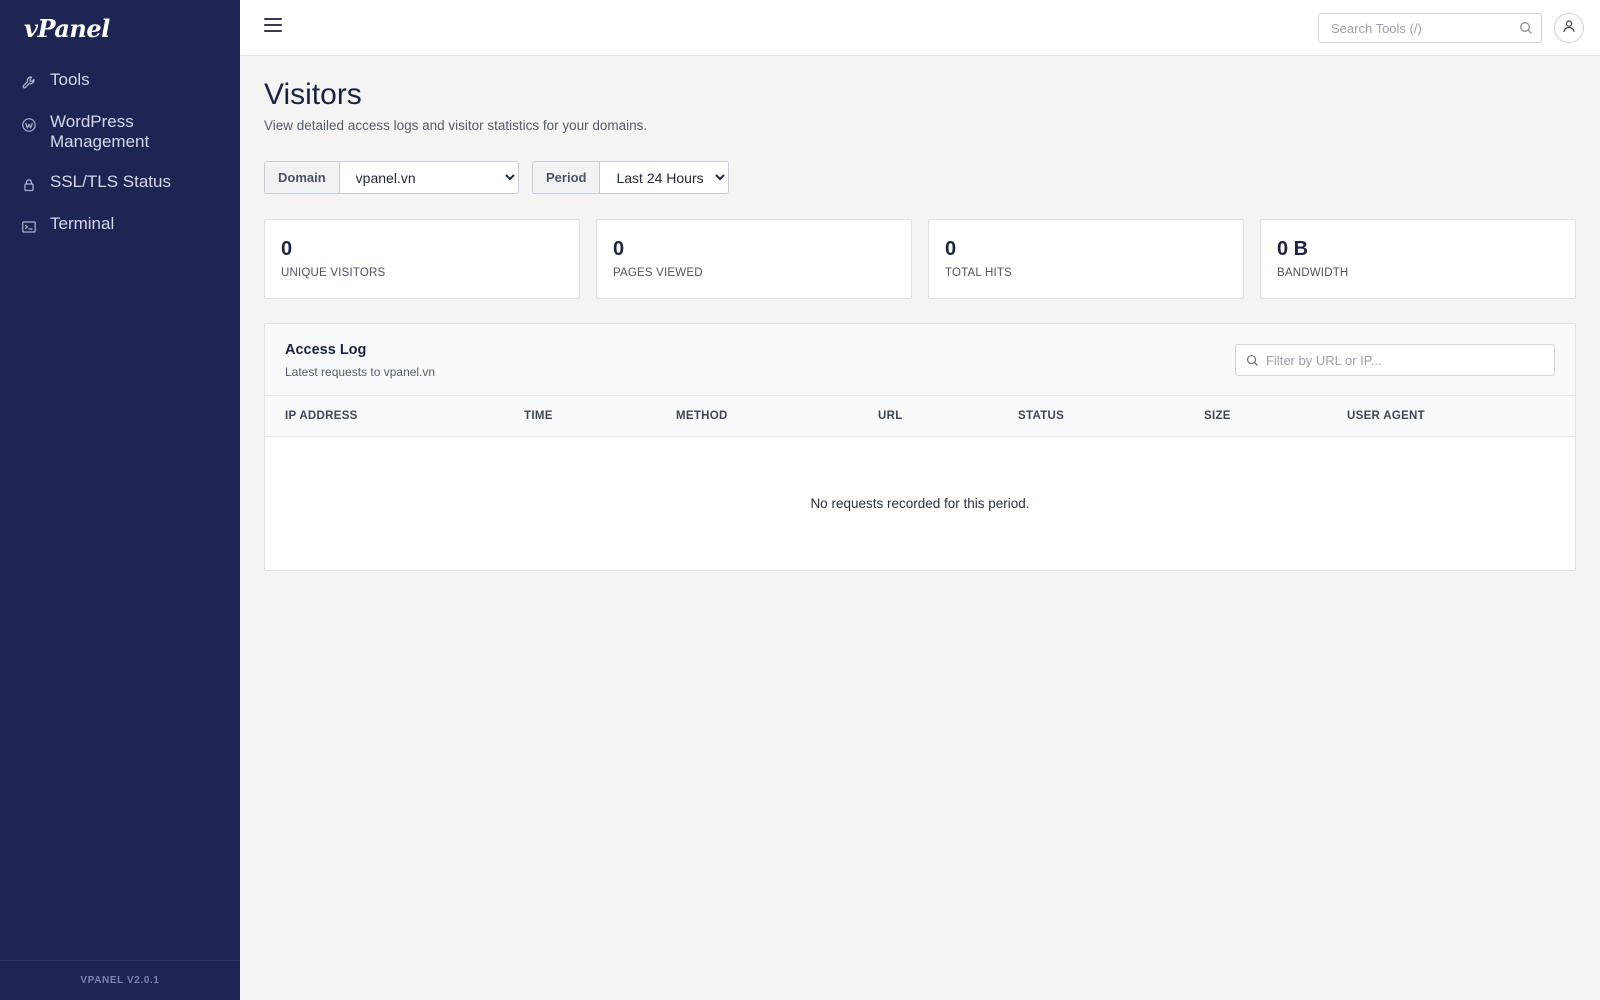  What do you see at coordinates (333, 273) in the screenshot?
I see `stat-label: UNIQUE VISITORS` at bounding box center [333, 273].